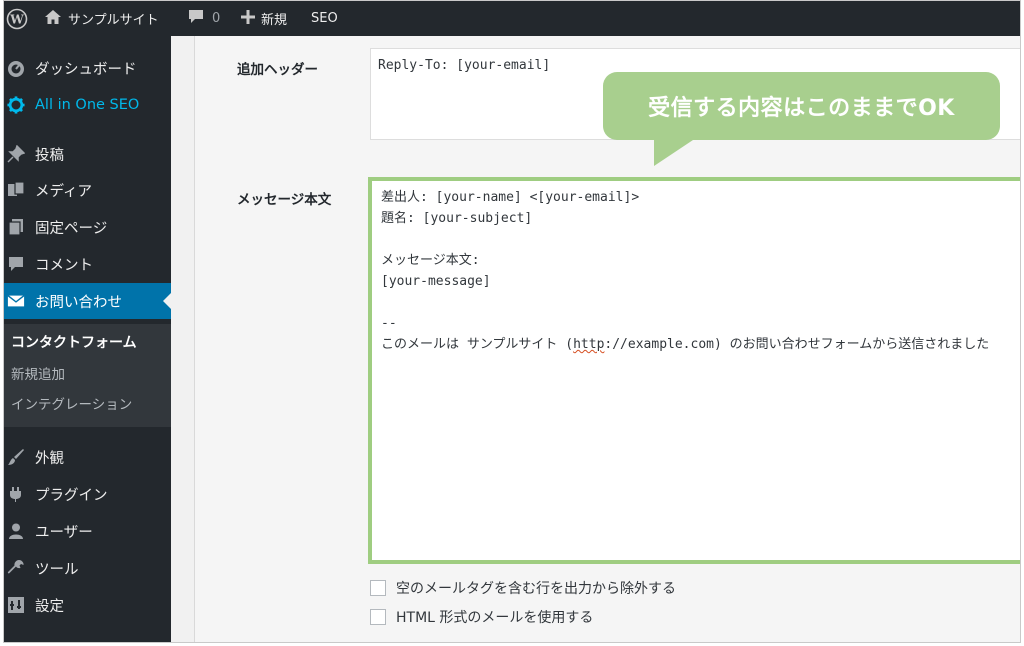 Image resolution: width=1024 pixels, height=646 pixels. Describe the element at coordinates (510, 197) in the screenshot. I see `message-line: 差出人: [your-name] <[your-email]>` at that location.